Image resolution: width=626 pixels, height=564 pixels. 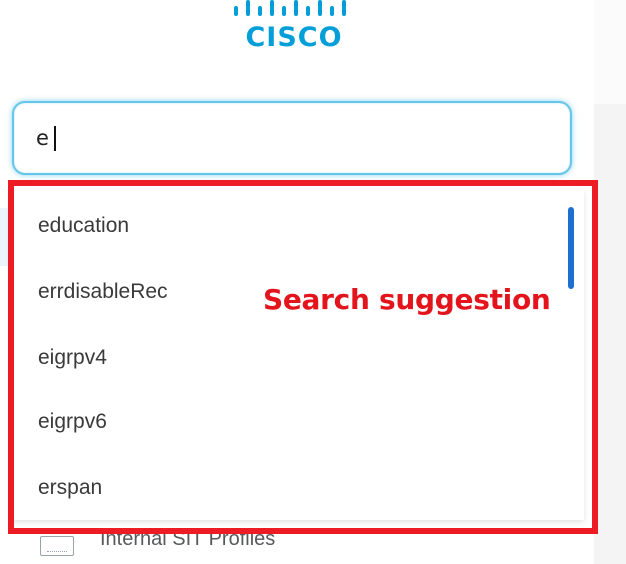 I want to click on cisco-bridge-icon, so click(x=290, y=8).